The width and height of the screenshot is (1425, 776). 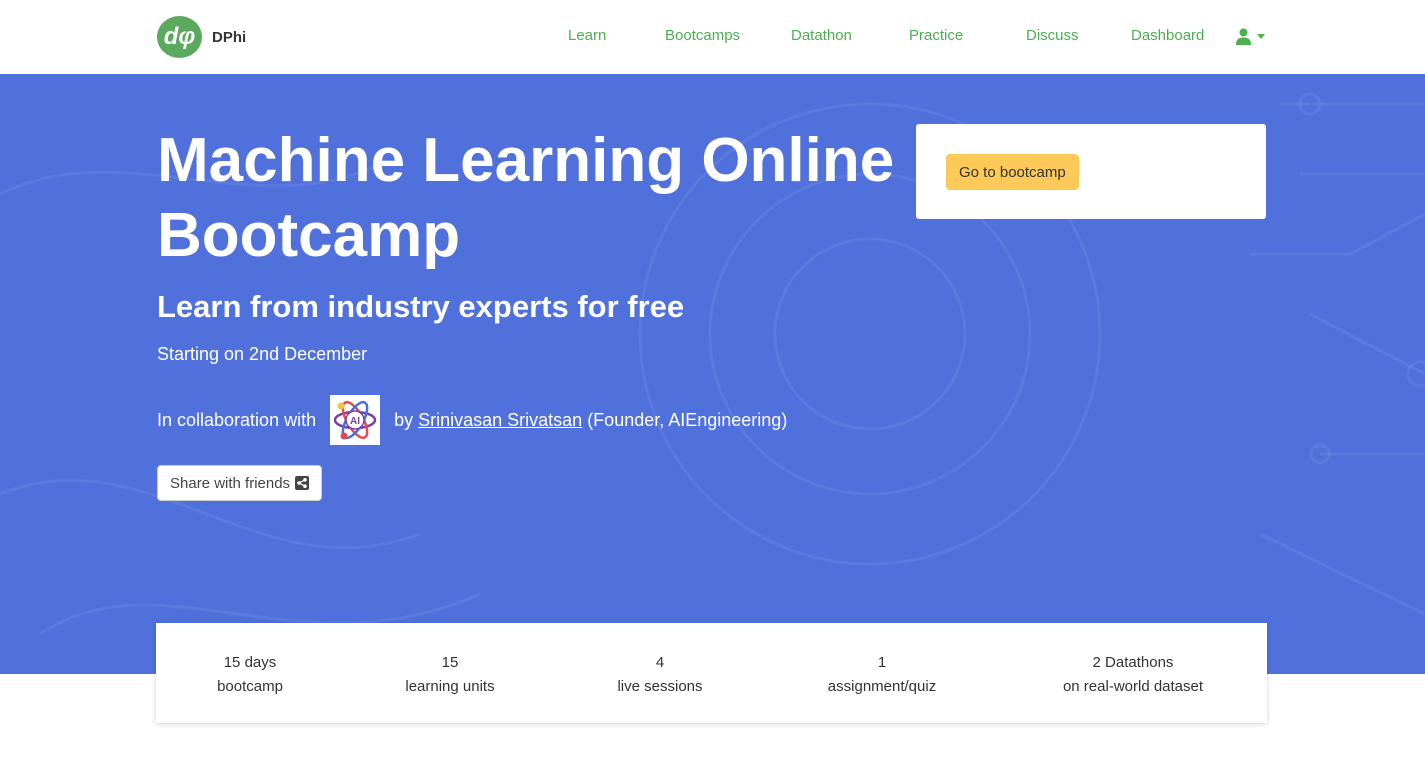 What do you see at coordinates (882, 675) in the screenshot?
I see `stat-item: 1 assignment/quiz` at bounding box center [882, 675].